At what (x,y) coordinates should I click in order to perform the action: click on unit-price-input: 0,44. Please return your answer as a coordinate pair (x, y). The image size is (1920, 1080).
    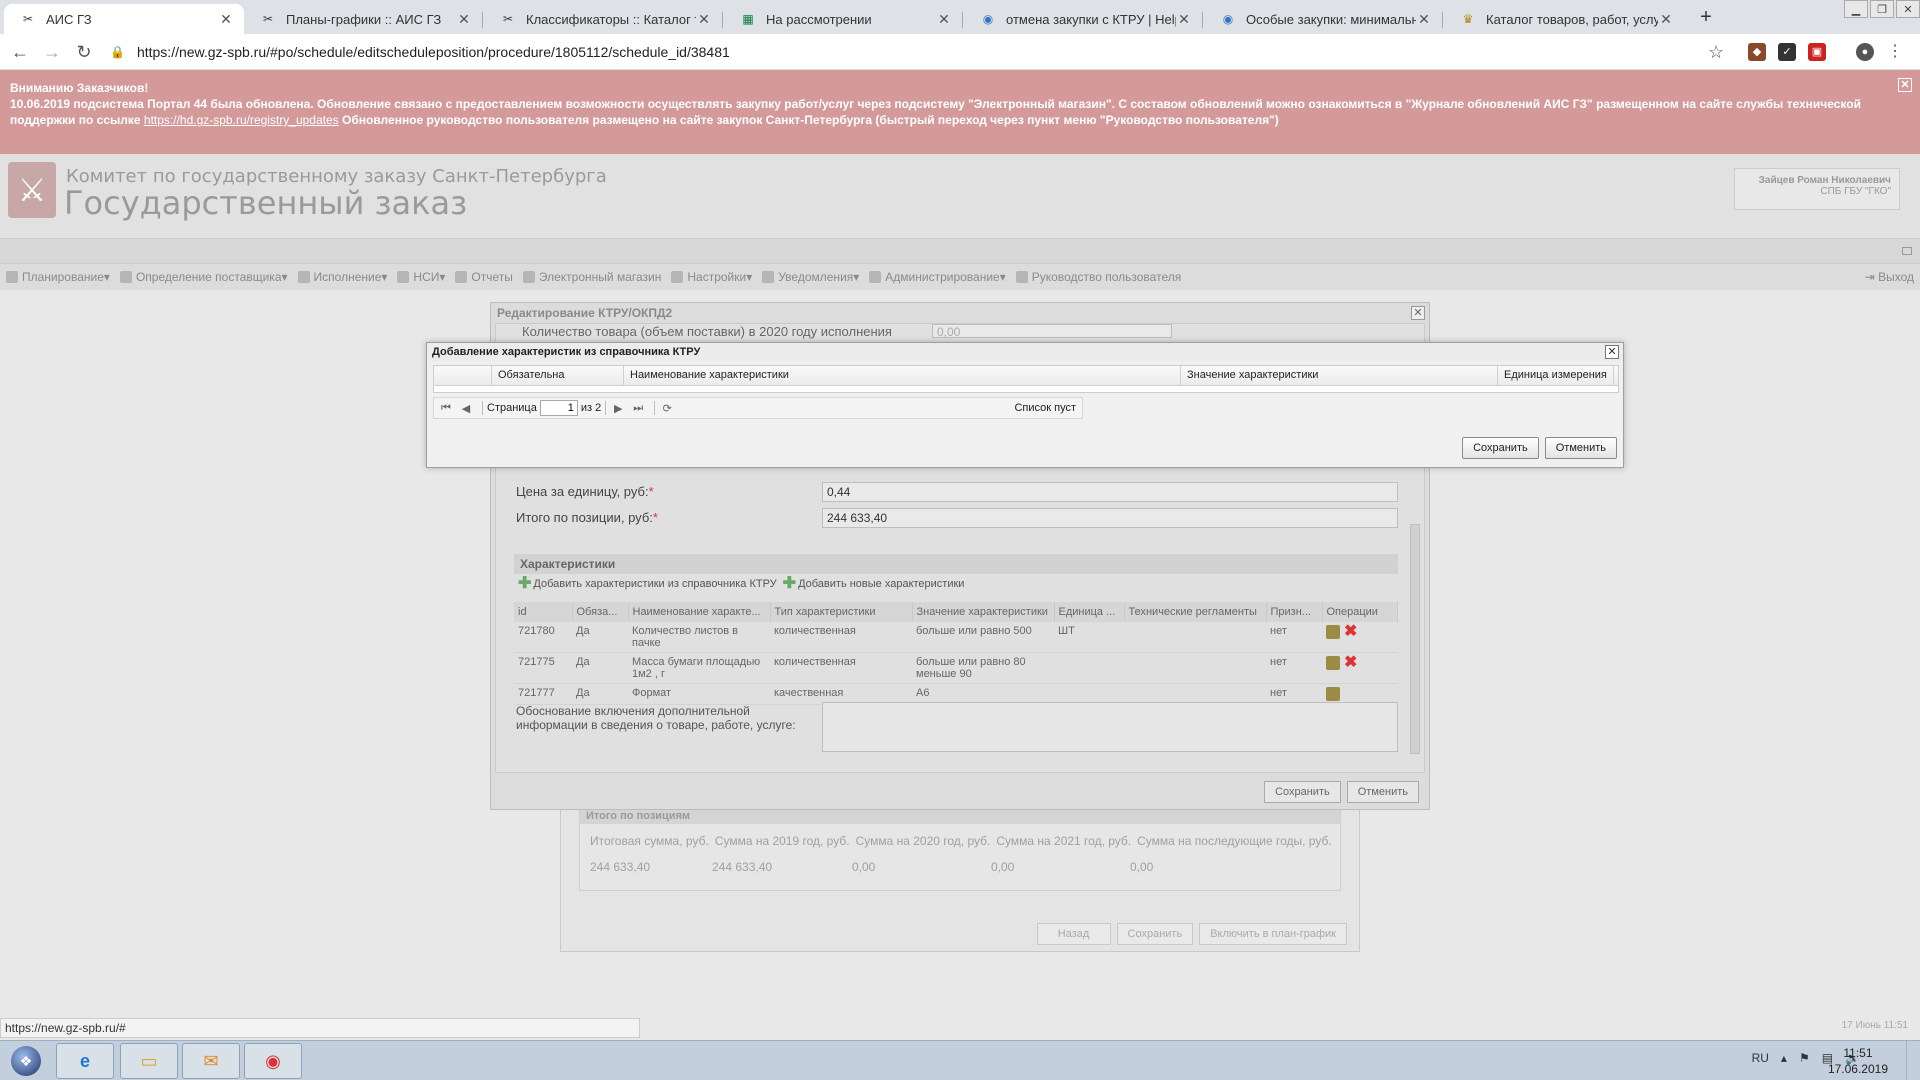
    Looking at the image, I should click on (1110, 492).